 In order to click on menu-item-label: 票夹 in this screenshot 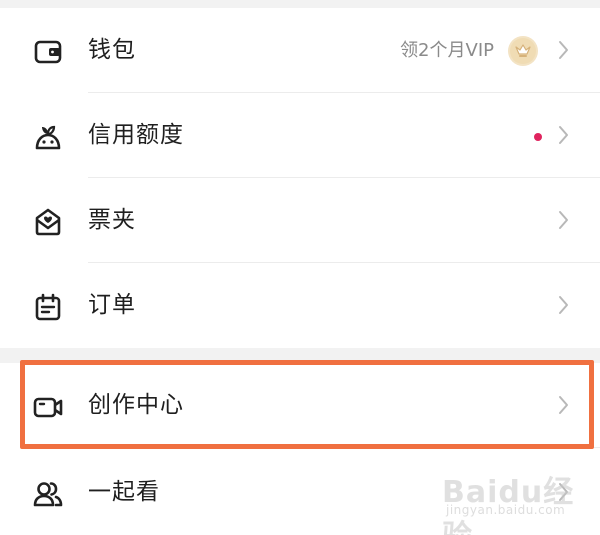, I will do `click(112, 220)`.